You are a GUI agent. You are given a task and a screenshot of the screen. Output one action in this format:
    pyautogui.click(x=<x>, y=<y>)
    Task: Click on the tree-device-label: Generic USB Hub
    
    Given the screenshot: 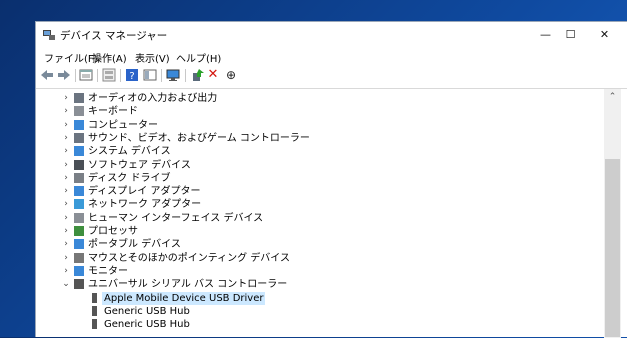 What is the action you would take?
    pyautogui.click(x=147, y=311)
    